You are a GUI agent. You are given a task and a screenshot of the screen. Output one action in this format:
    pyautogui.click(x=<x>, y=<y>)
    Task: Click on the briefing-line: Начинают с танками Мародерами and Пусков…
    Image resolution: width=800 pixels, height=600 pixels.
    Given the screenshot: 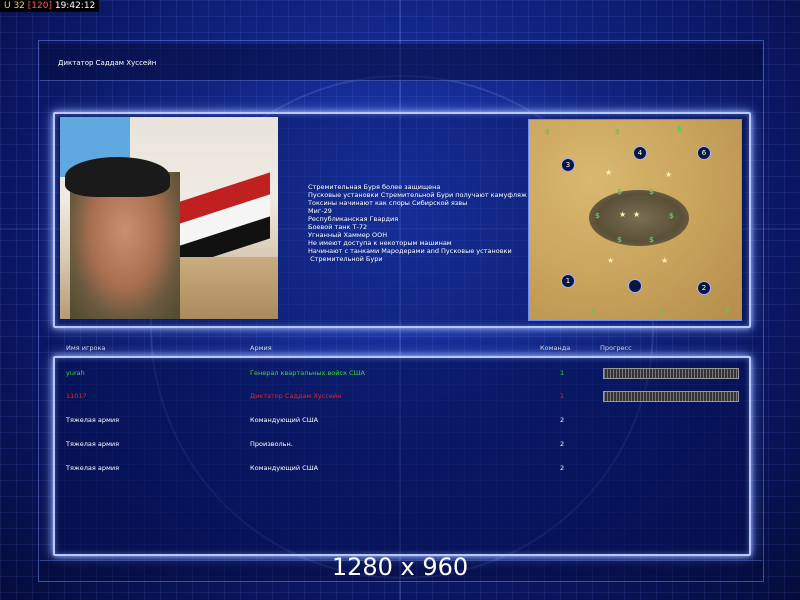 What is the action you would take?
    pyautogui.click(x=410, y=251)
    